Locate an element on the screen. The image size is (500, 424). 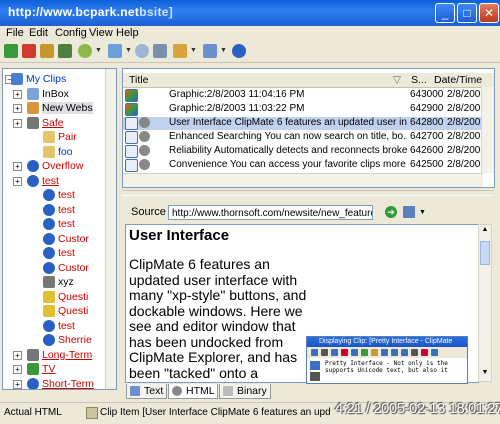
list-horizontal-scrollbar is located at coordinates (303, 180).